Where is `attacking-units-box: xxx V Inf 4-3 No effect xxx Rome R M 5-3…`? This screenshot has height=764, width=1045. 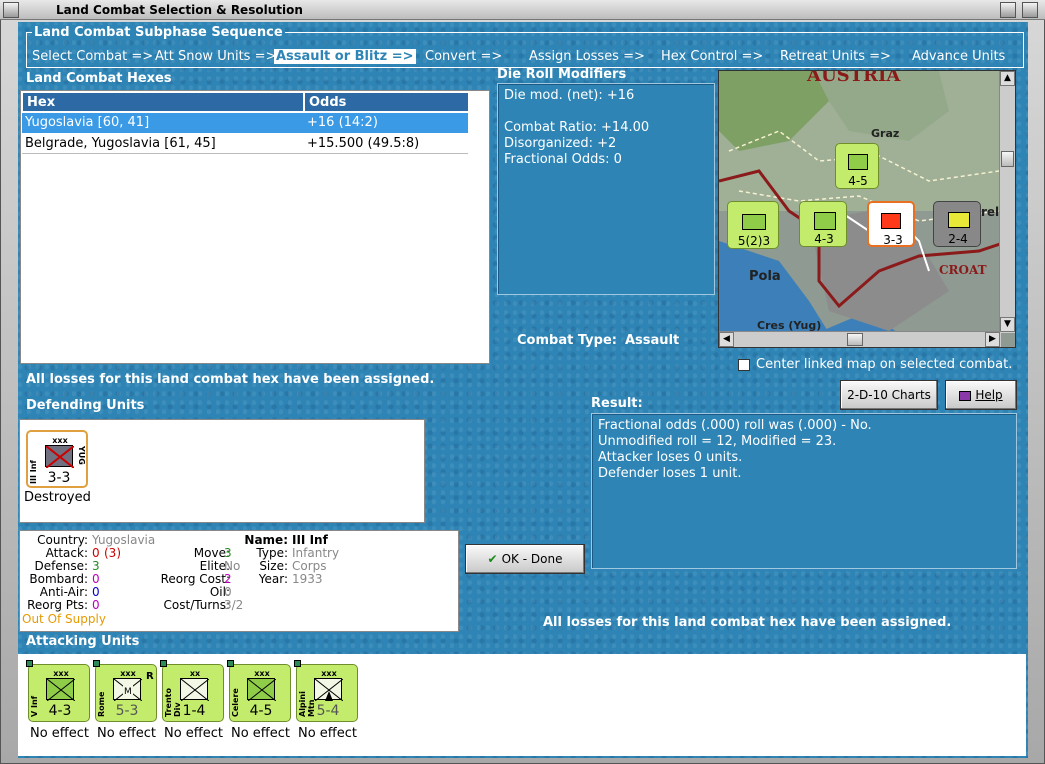
attacking-units-box: xxx V Inf 4-3 No effect xxx Rome R M 5-3… is located at coordinates (522, 705).